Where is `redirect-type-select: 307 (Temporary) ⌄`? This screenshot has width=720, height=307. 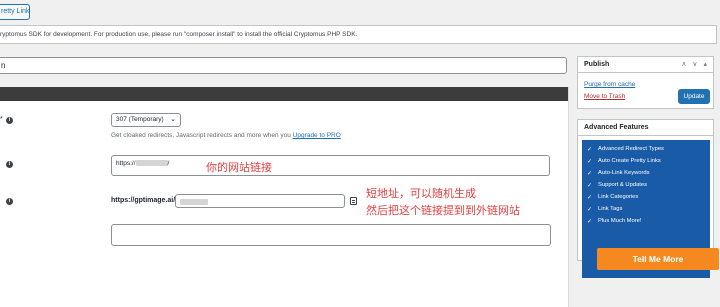 redirect-type-select: 307 (Temporary) ⌄ is located at coordinates (146, 120).